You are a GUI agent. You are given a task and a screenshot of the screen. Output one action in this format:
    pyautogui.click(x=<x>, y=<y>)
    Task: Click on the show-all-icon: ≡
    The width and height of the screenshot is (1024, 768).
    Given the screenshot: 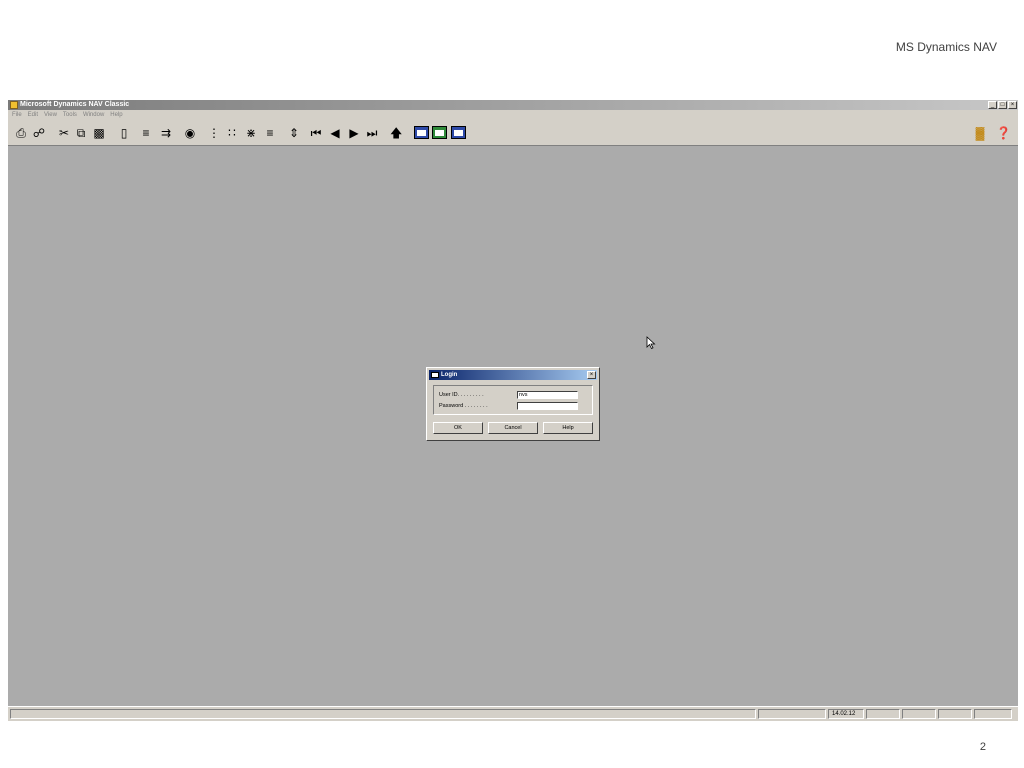 What is the action you would take?
    pyautogui.click(x=270, y=133)
    